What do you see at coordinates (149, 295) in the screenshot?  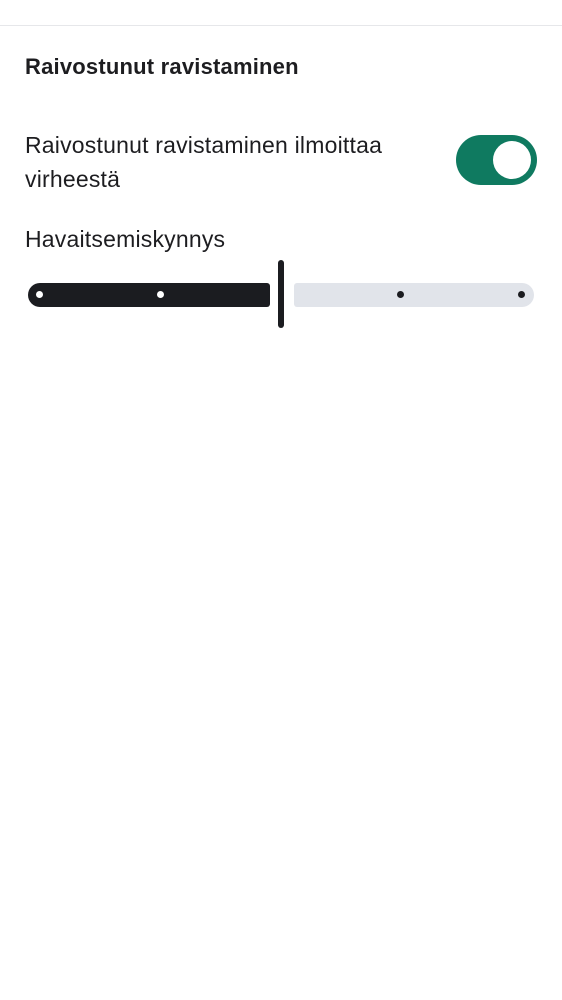 I see `slider-active-track` at bounding box center [149, 295].